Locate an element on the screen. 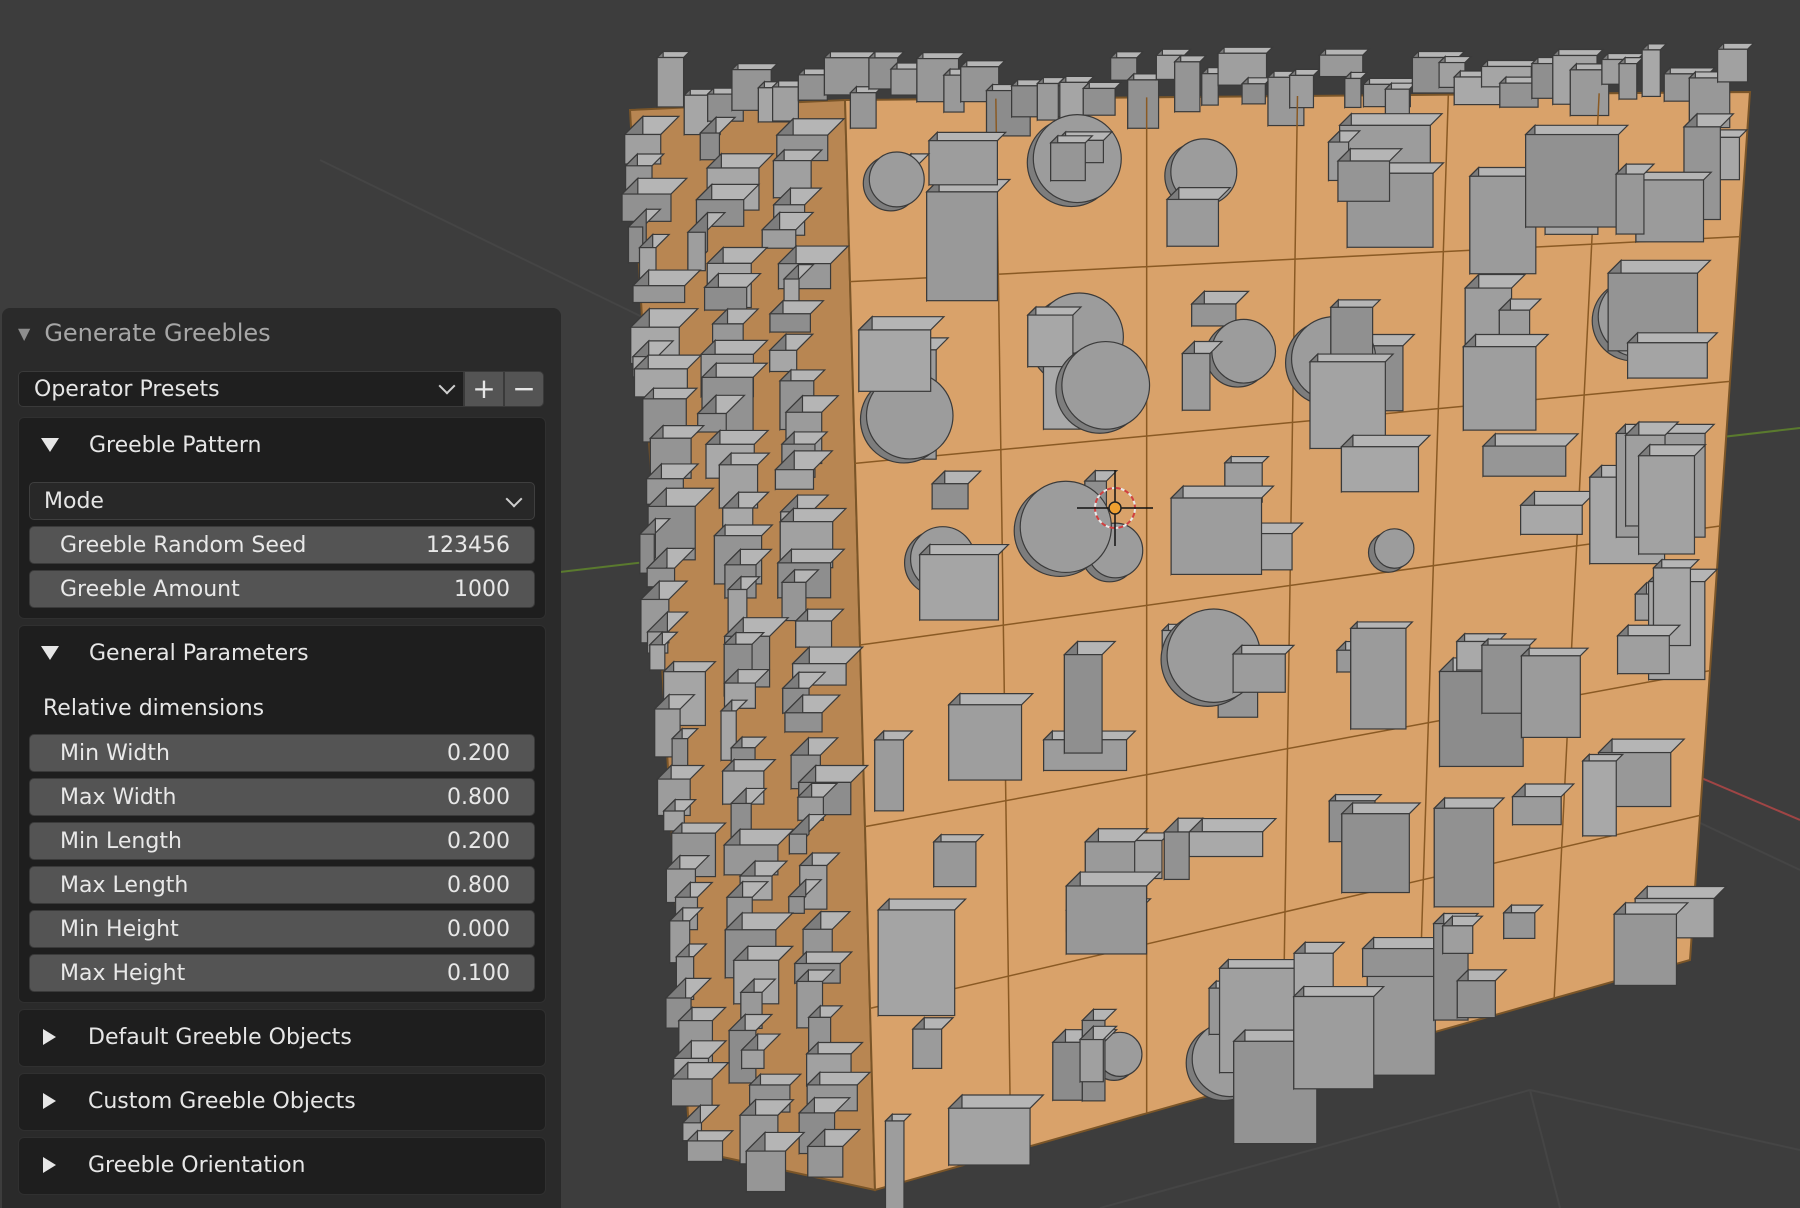 Image resolution: width=1800 pixels, height=1208 pixels. field-value: 1000 is located at coordinates (482, 589).